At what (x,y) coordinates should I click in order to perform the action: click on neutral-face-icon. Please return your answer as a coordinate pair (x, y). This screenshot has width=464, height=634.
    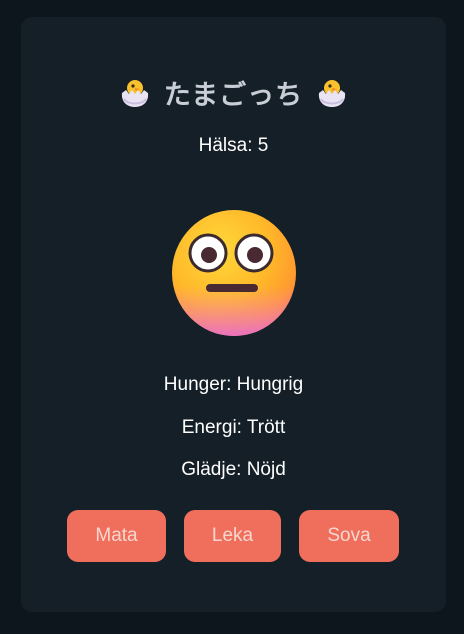
    Looking at the image, I should click on (234, 273).